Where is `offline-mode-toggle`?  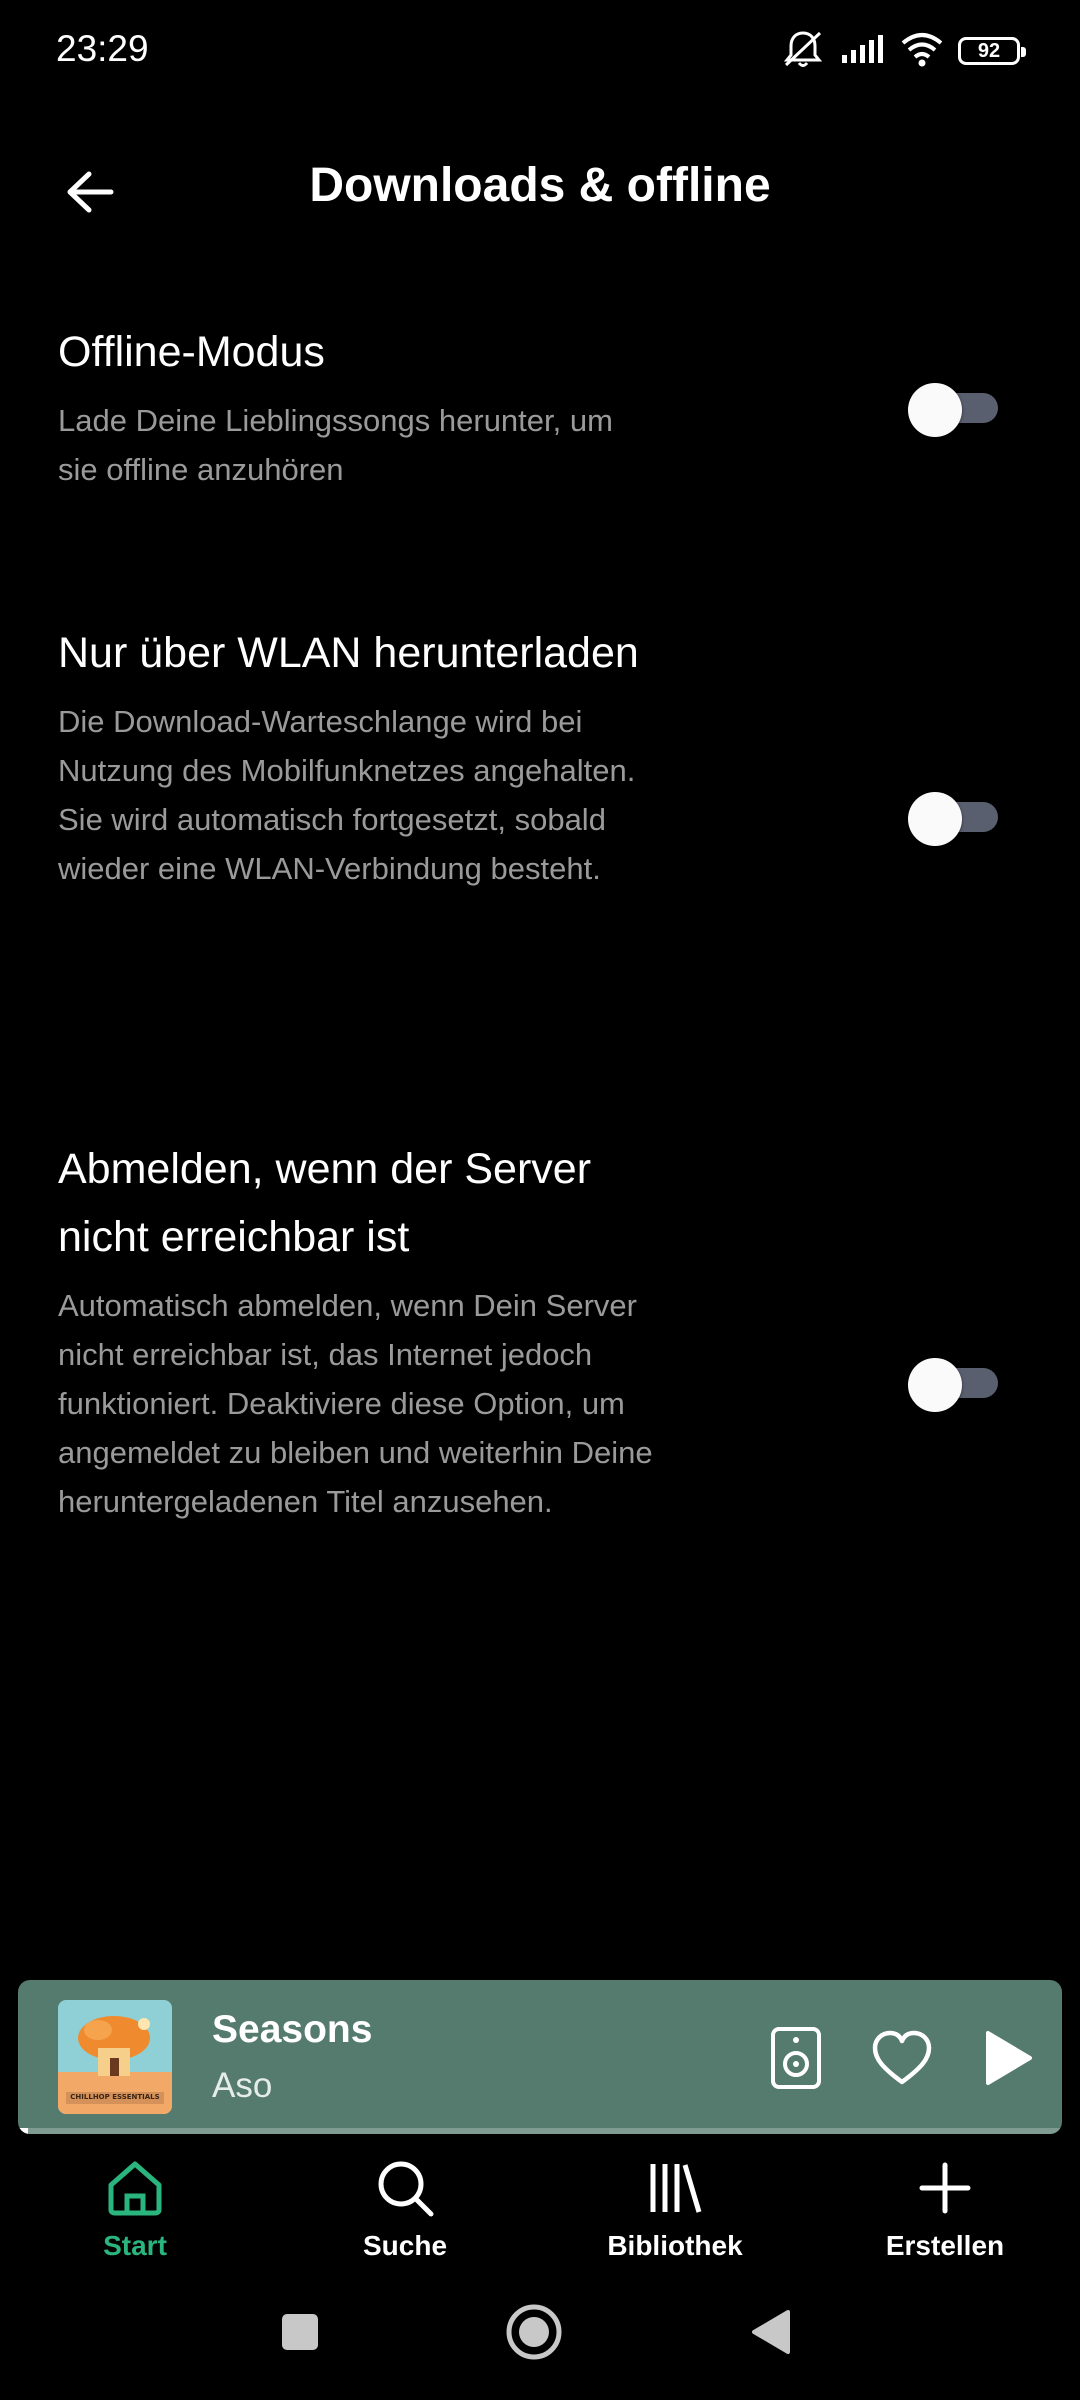 offline-mode-toggle is located at coordinates (953, 410).